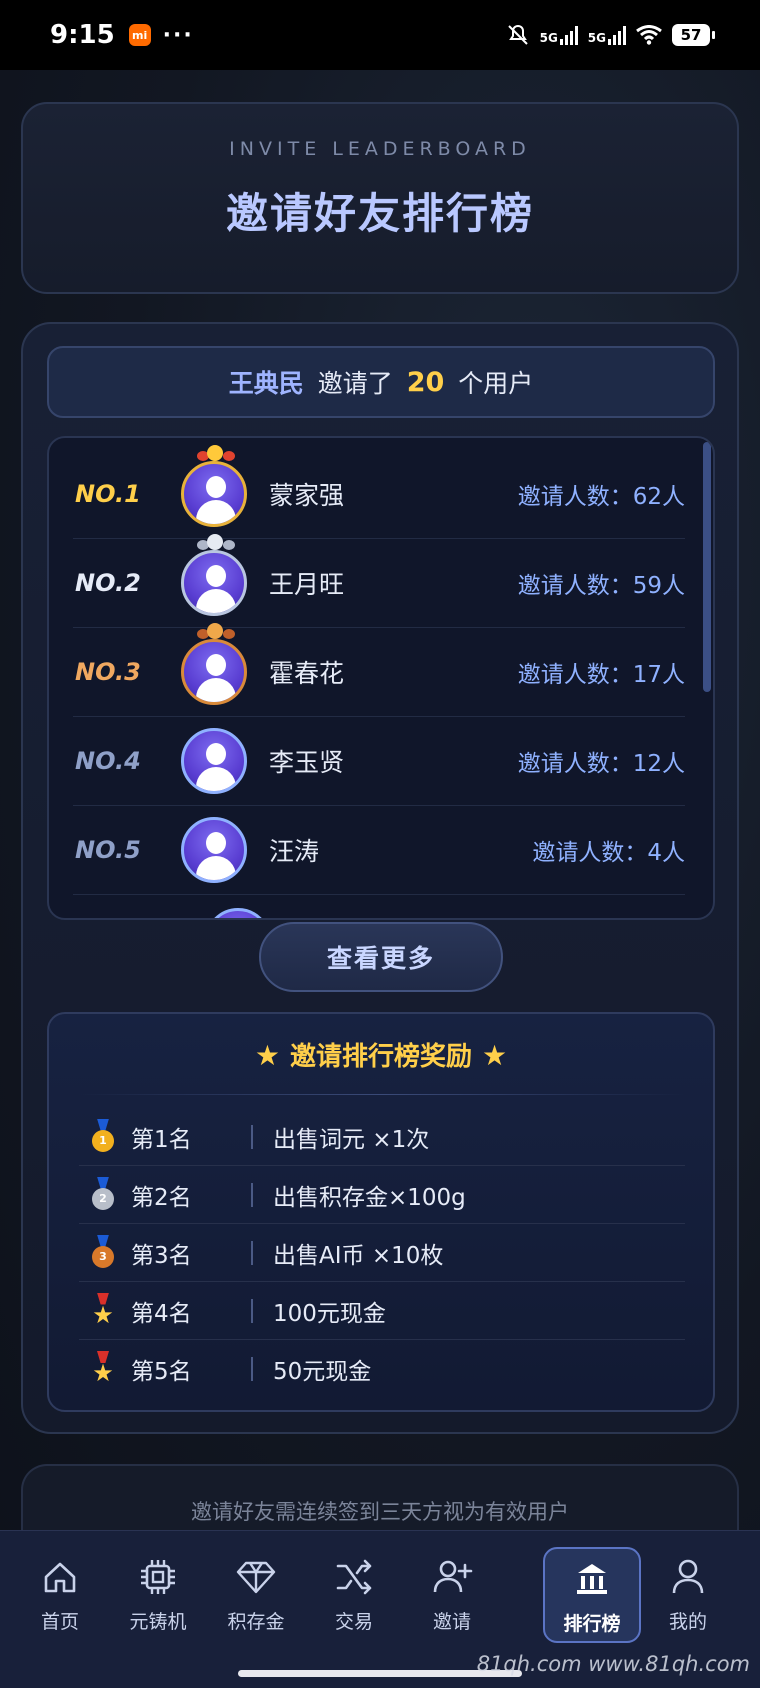 The image size is (760, 1688). Describe the element at coordinates (607, 35) in the screenshot. I see `signal-2: 5G` at that location.